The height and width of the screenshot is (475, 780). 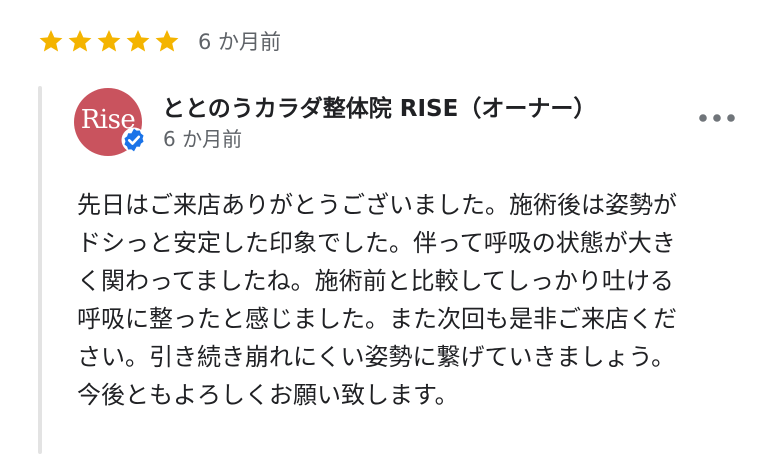 I want to click on review-header: 6 か月前, so click(x=159, y=41).